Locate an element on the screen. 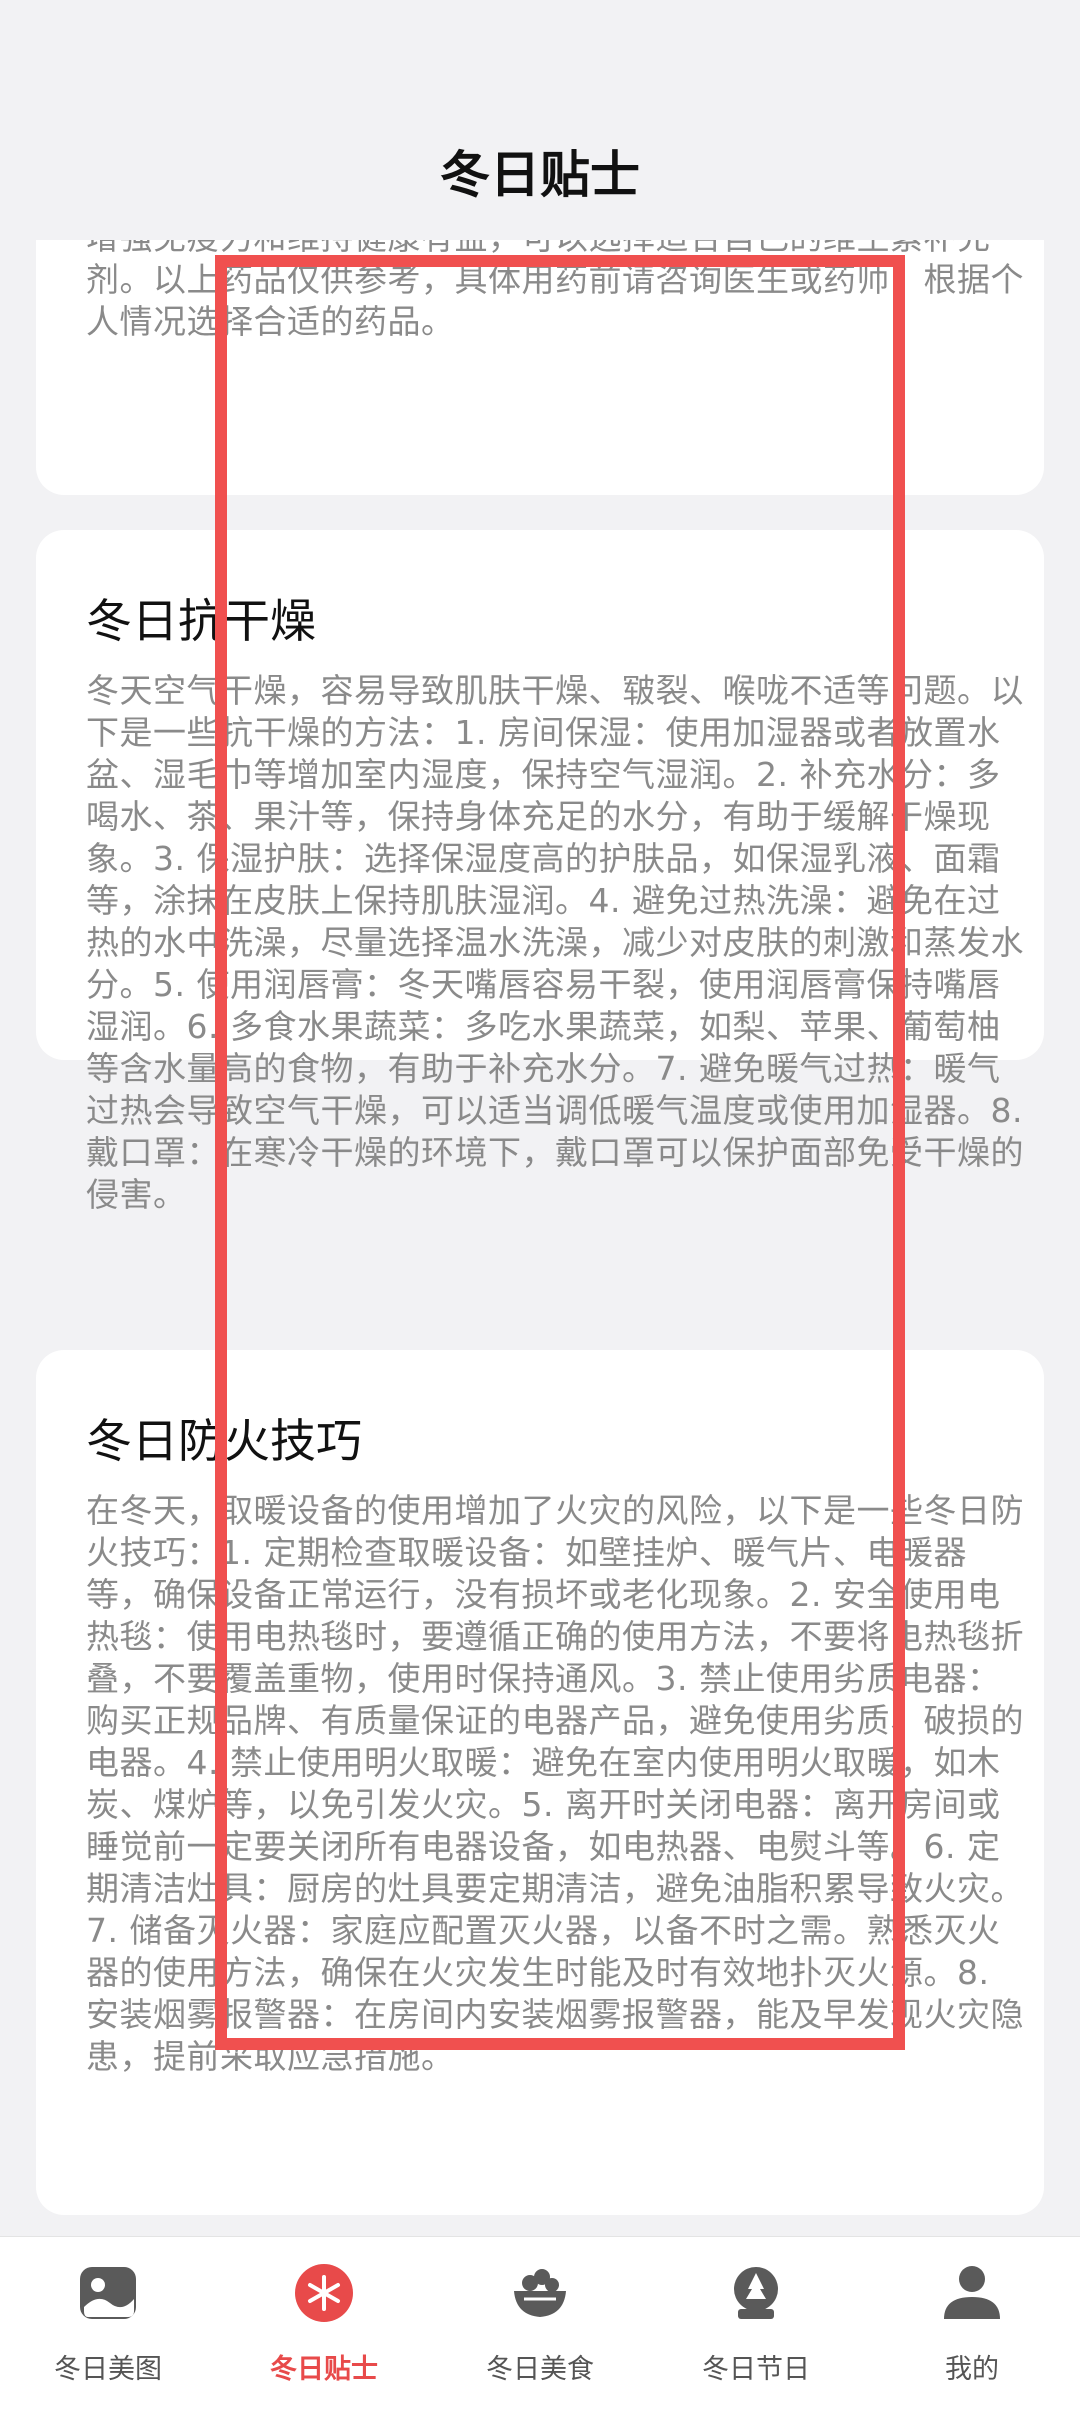 The height and width of the screenshot is (2409, 1080). tab-label: 冬日贴士 is located at coordinates (324, 2369).